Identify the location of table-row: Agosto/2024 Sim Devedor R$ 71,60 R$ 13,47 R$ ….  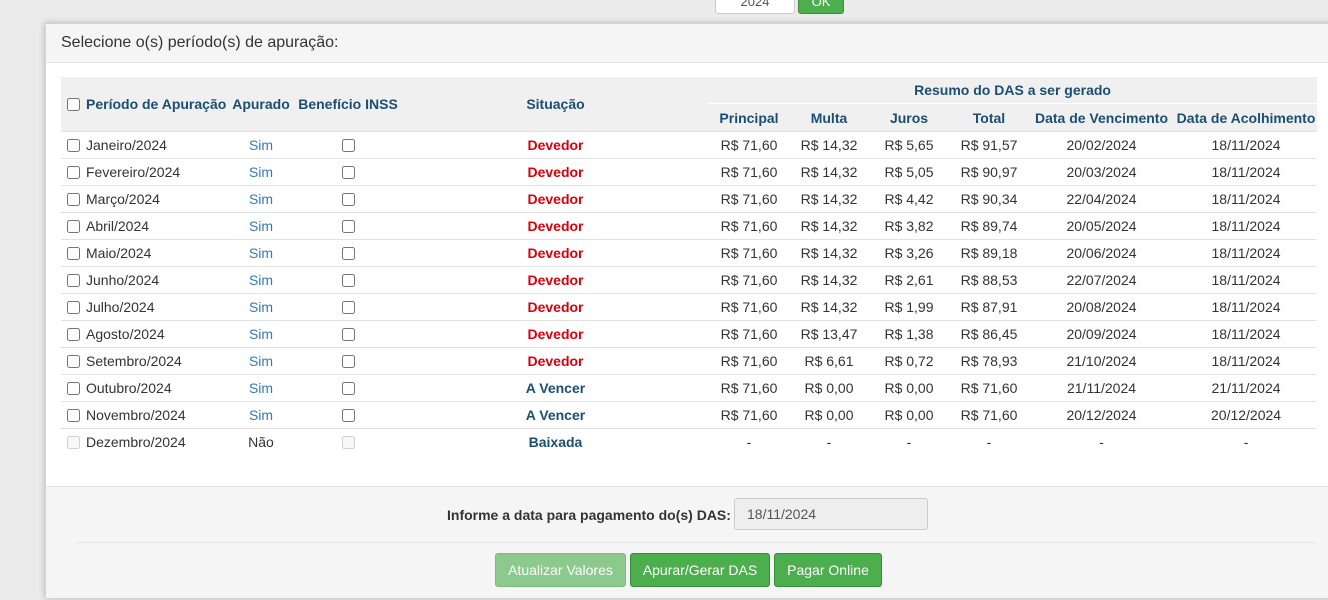
(689, 334).